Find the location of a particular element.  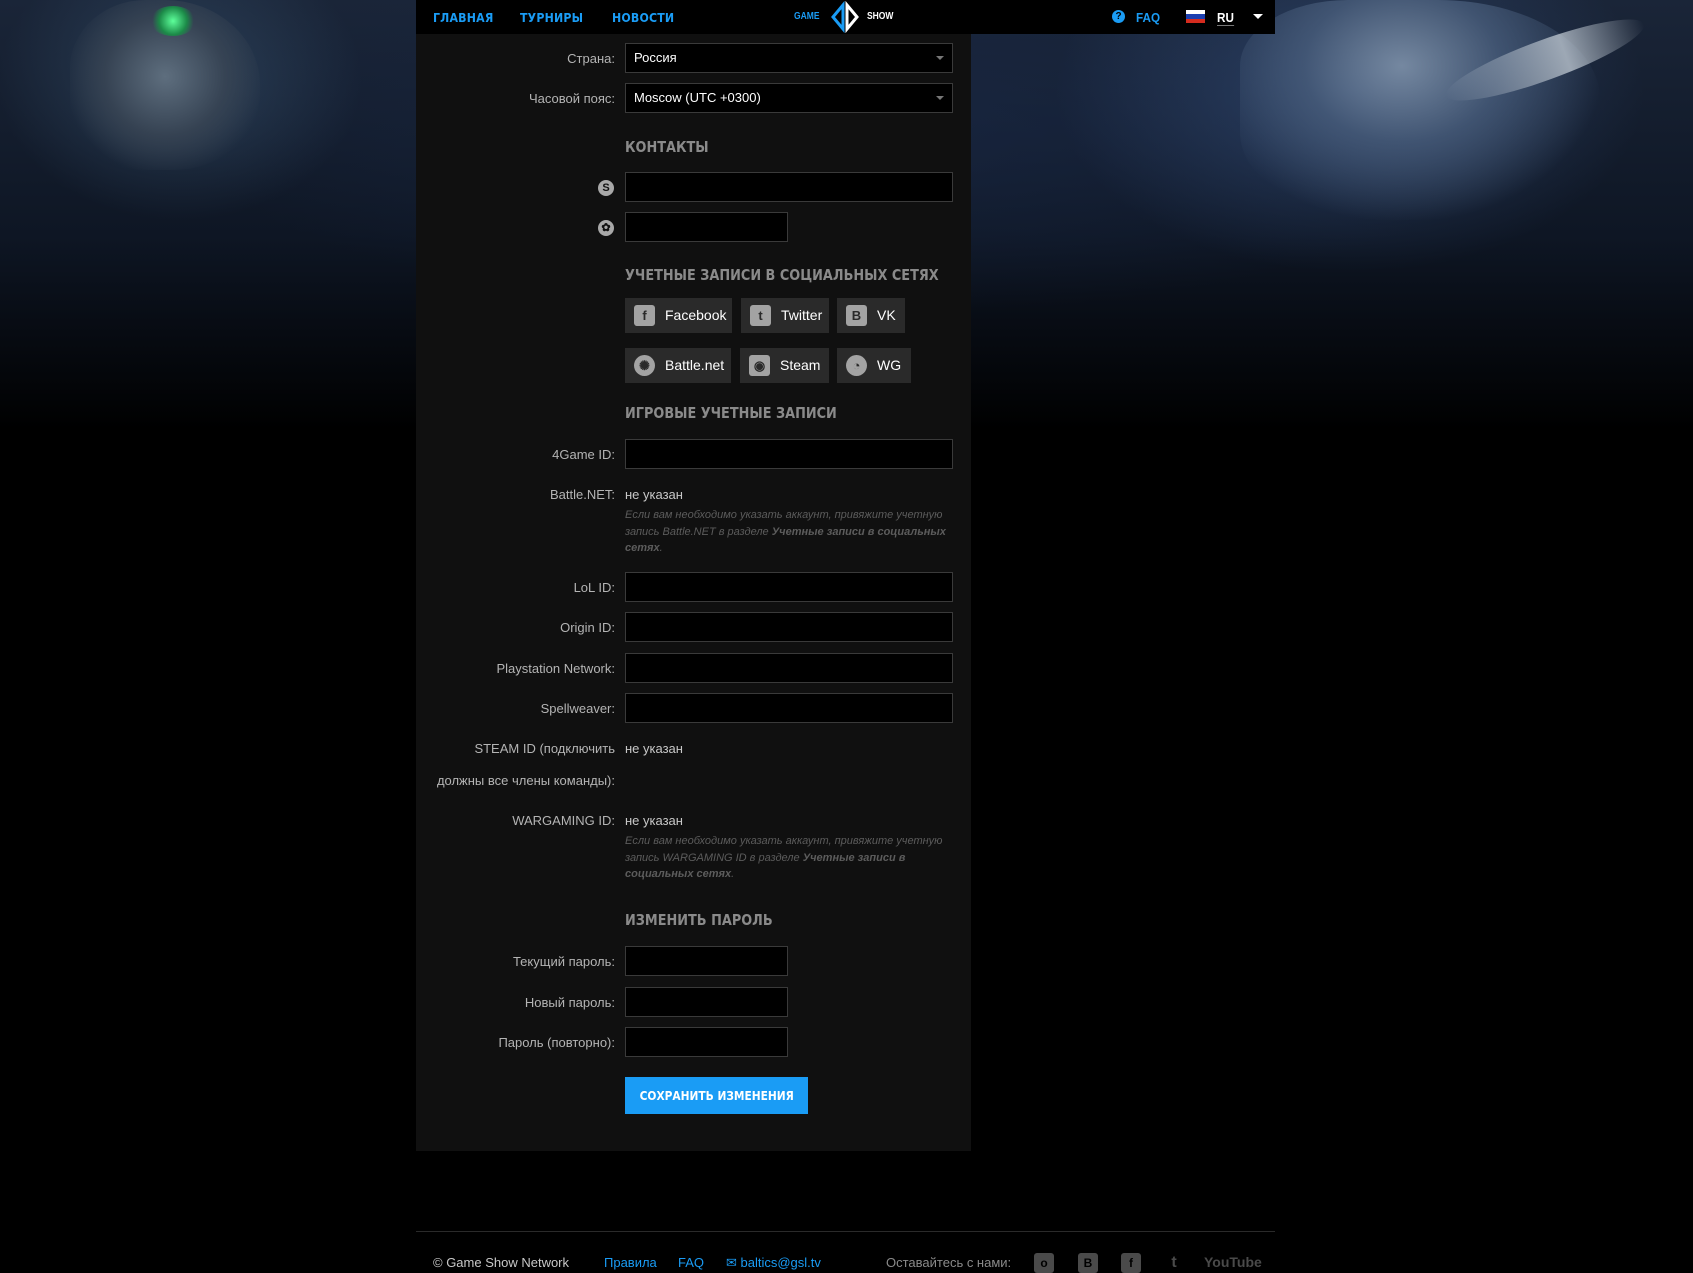

save-changes-button: СОХРАНИТЬ ИЗМЕНЕНИЯ is located at coordinates (716, 1095).